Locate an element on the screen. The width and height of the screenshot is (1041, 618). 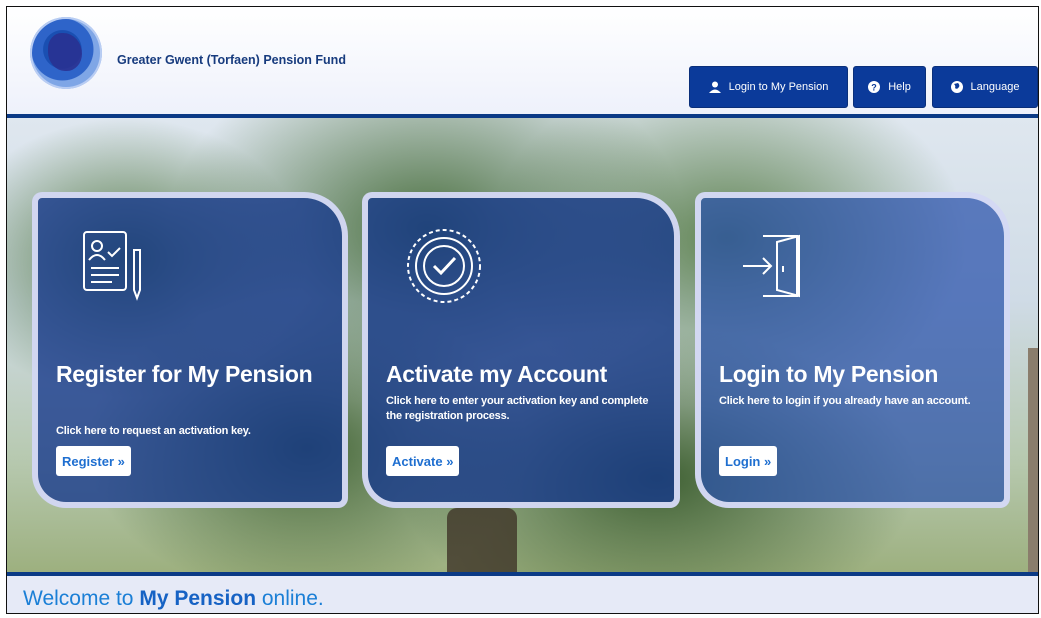
globe-icon is located at coordinates (956, 87).